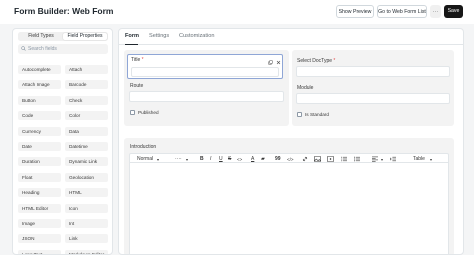 This screenshot has width=474, height=255. I want to click on field-type-item: Int, so click(86, 223).